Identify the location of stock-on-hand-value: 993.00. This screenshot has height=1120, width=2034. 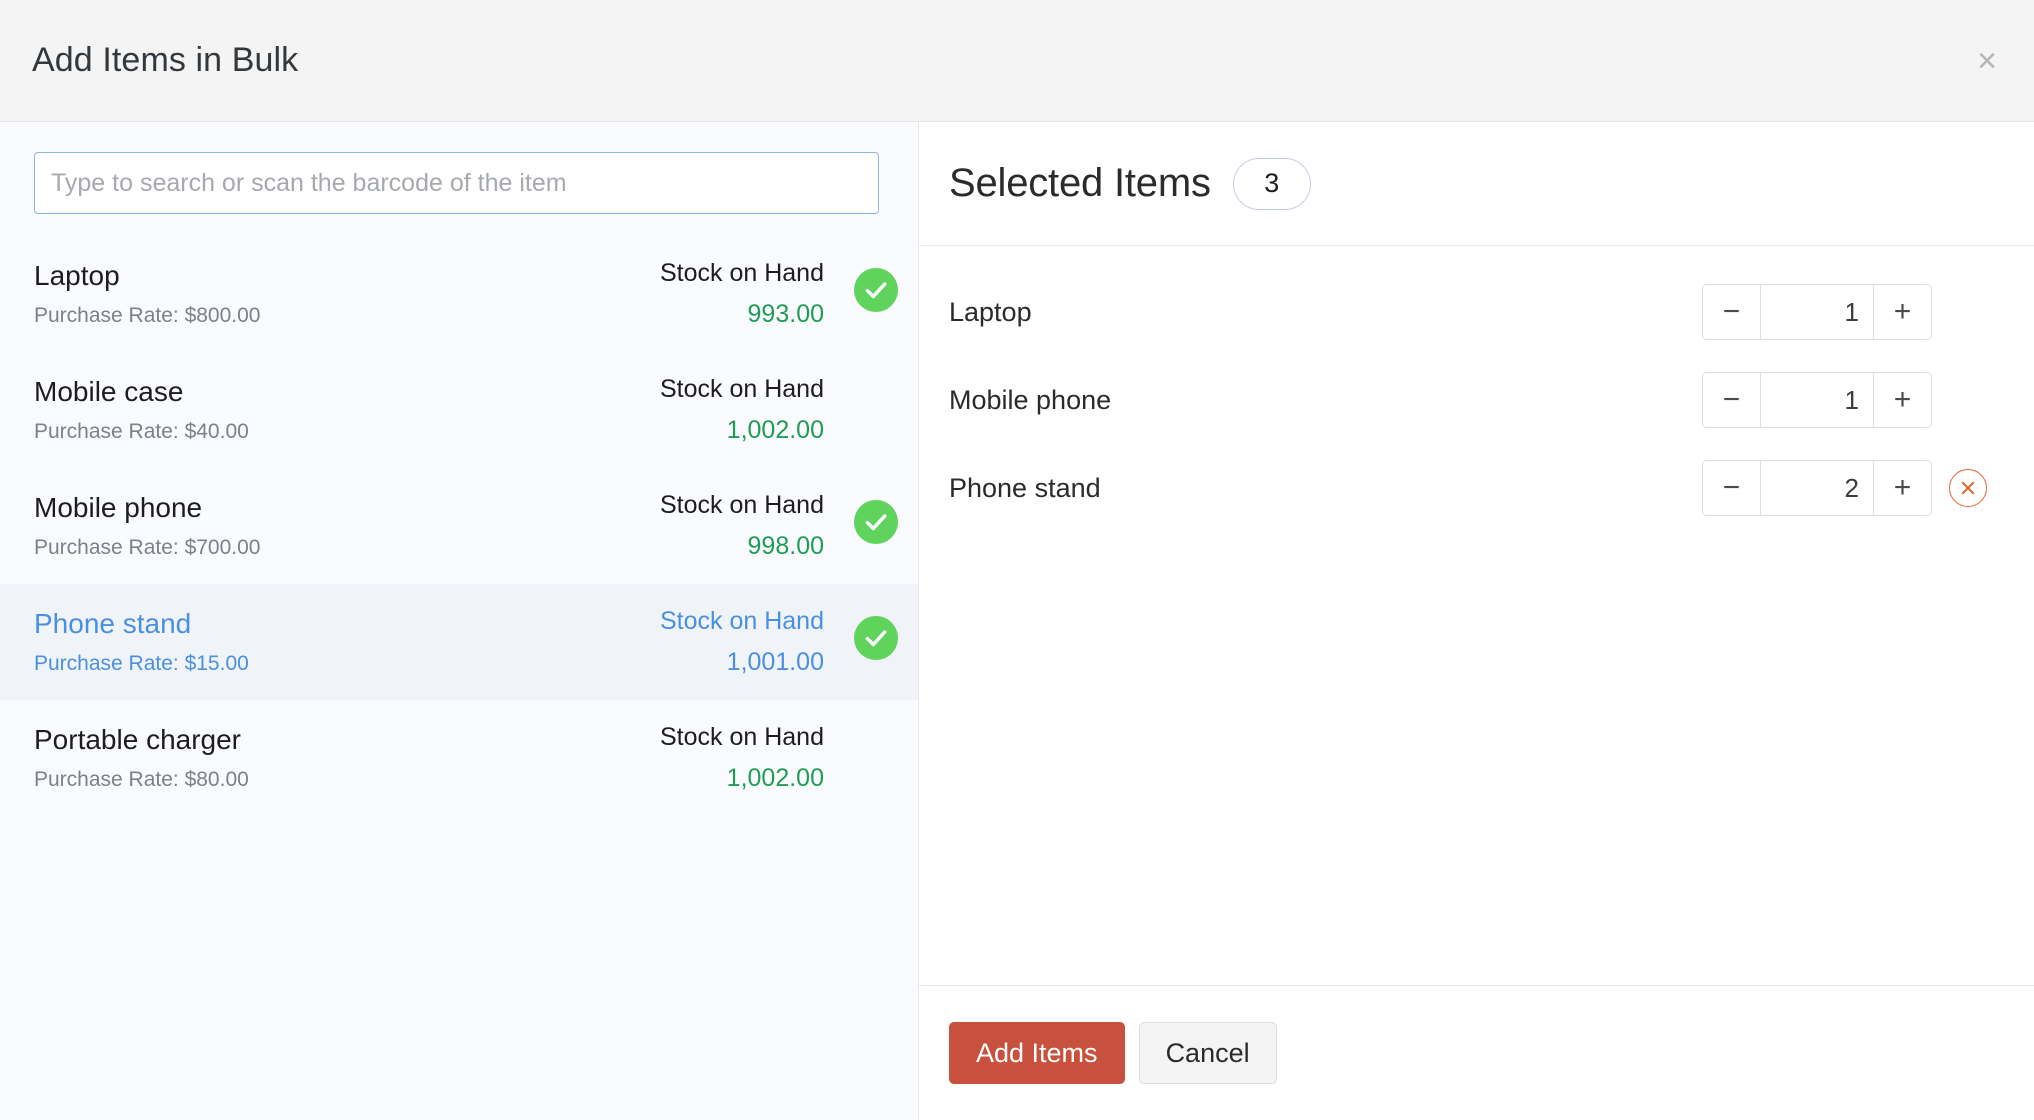
(785, 314).